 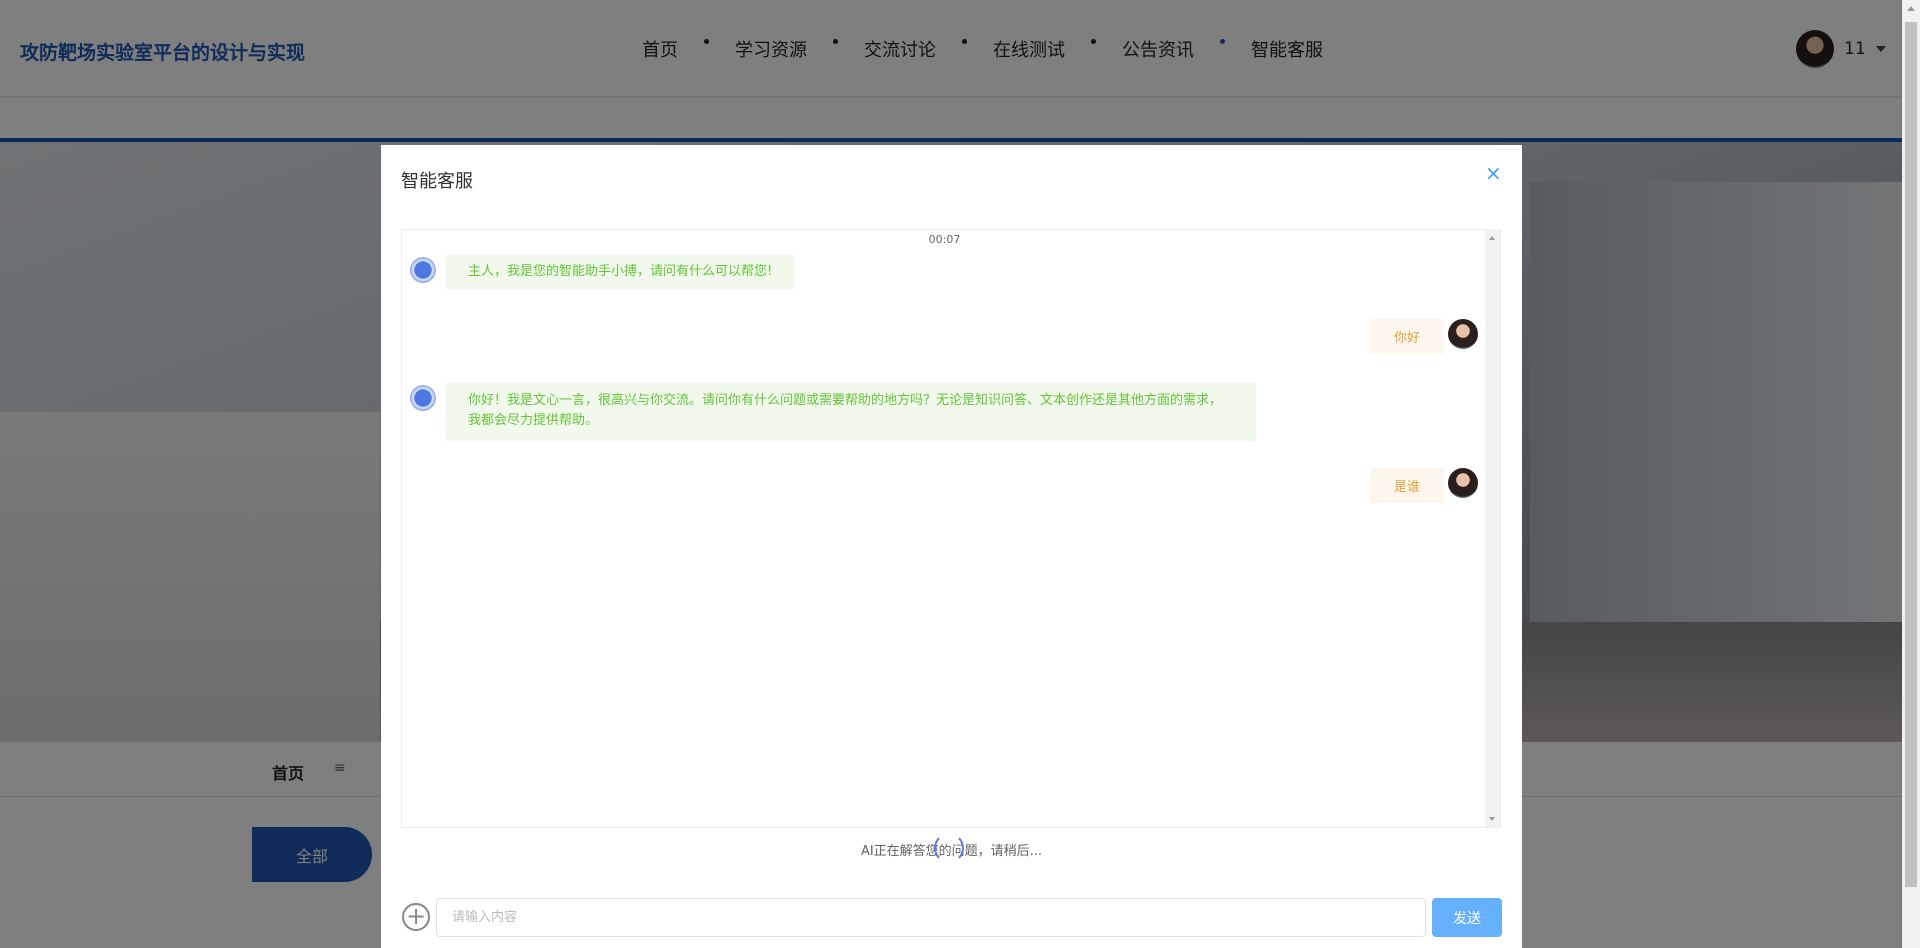 I want to click on plus-circle-icon: +, so click(x=416, y=917).